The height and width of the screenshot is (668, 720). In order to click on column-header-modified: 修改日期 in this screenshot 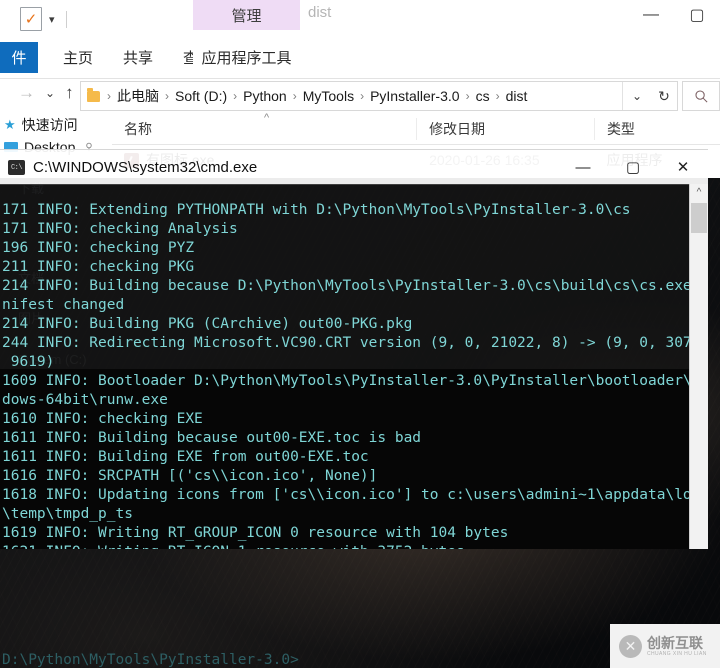, I will do `click(505, 129)`.